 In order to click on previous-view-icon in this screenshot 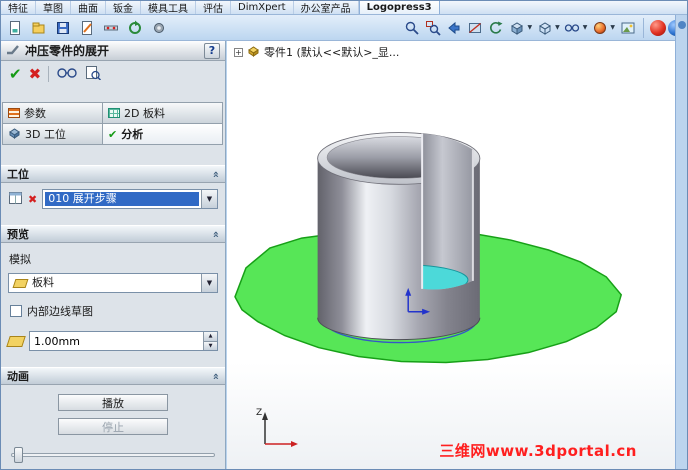, I will do `click(454, 27)`.